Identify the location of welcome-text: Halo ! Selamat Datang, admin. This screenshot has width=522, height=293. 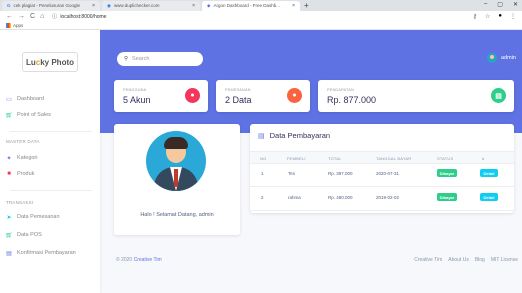
(177, 215).